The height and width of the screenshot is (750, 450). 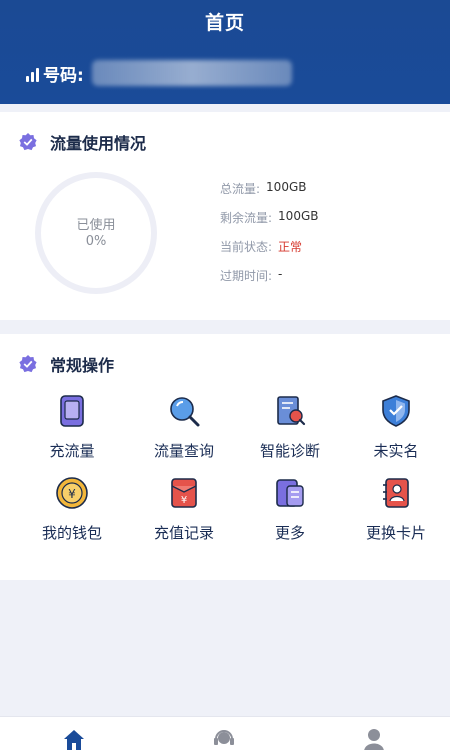 I want to click on phone-label: 号码:, so click(x=63, y=75).